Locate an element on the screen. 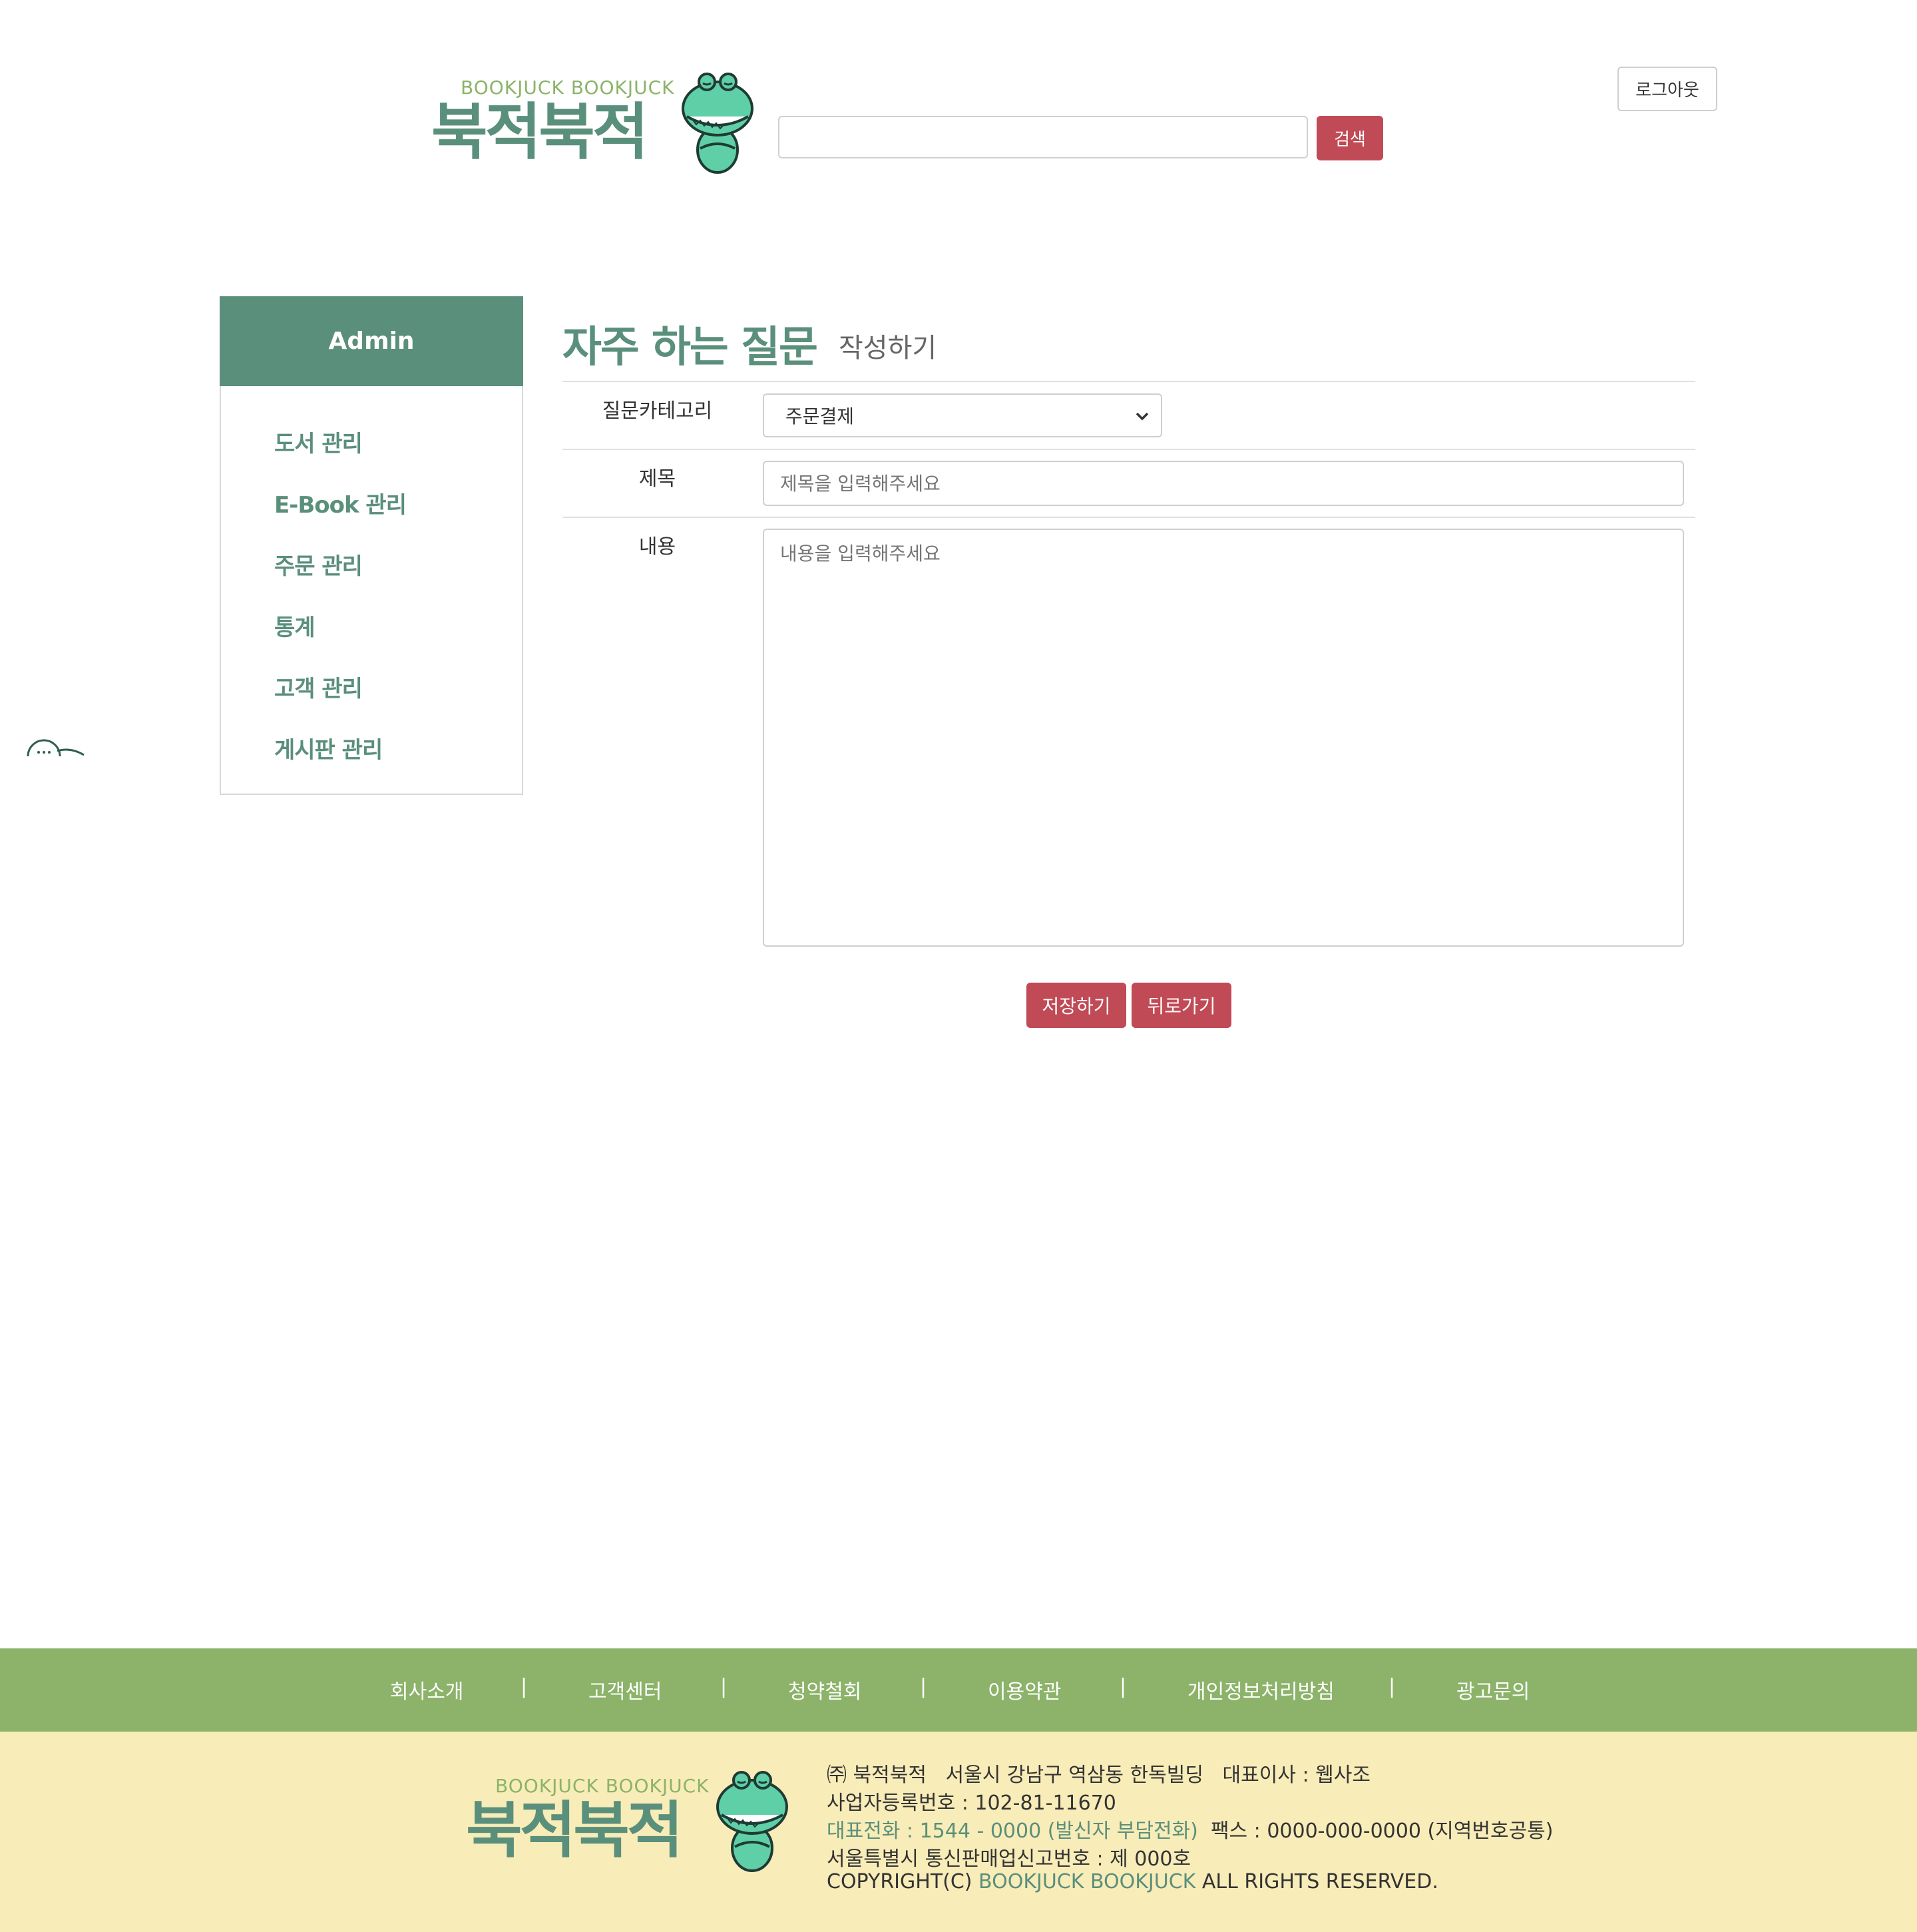 Image resolution: width=1917 pixels, height=1932 pixels. footer-link-company: 회사소개 is located at coordinates (426, 1689).